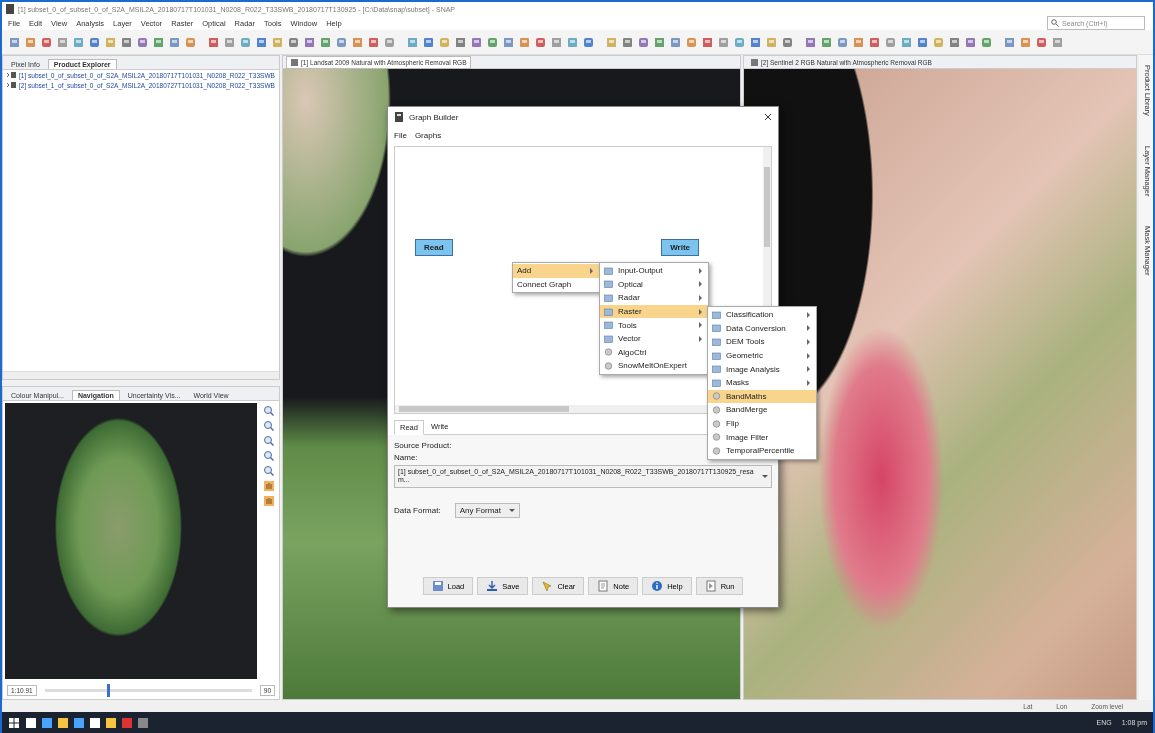  What do you see at coordinates (654, 338) in the screenshot?
I see `menu-item: Vector` at bounding box center [654, 338].